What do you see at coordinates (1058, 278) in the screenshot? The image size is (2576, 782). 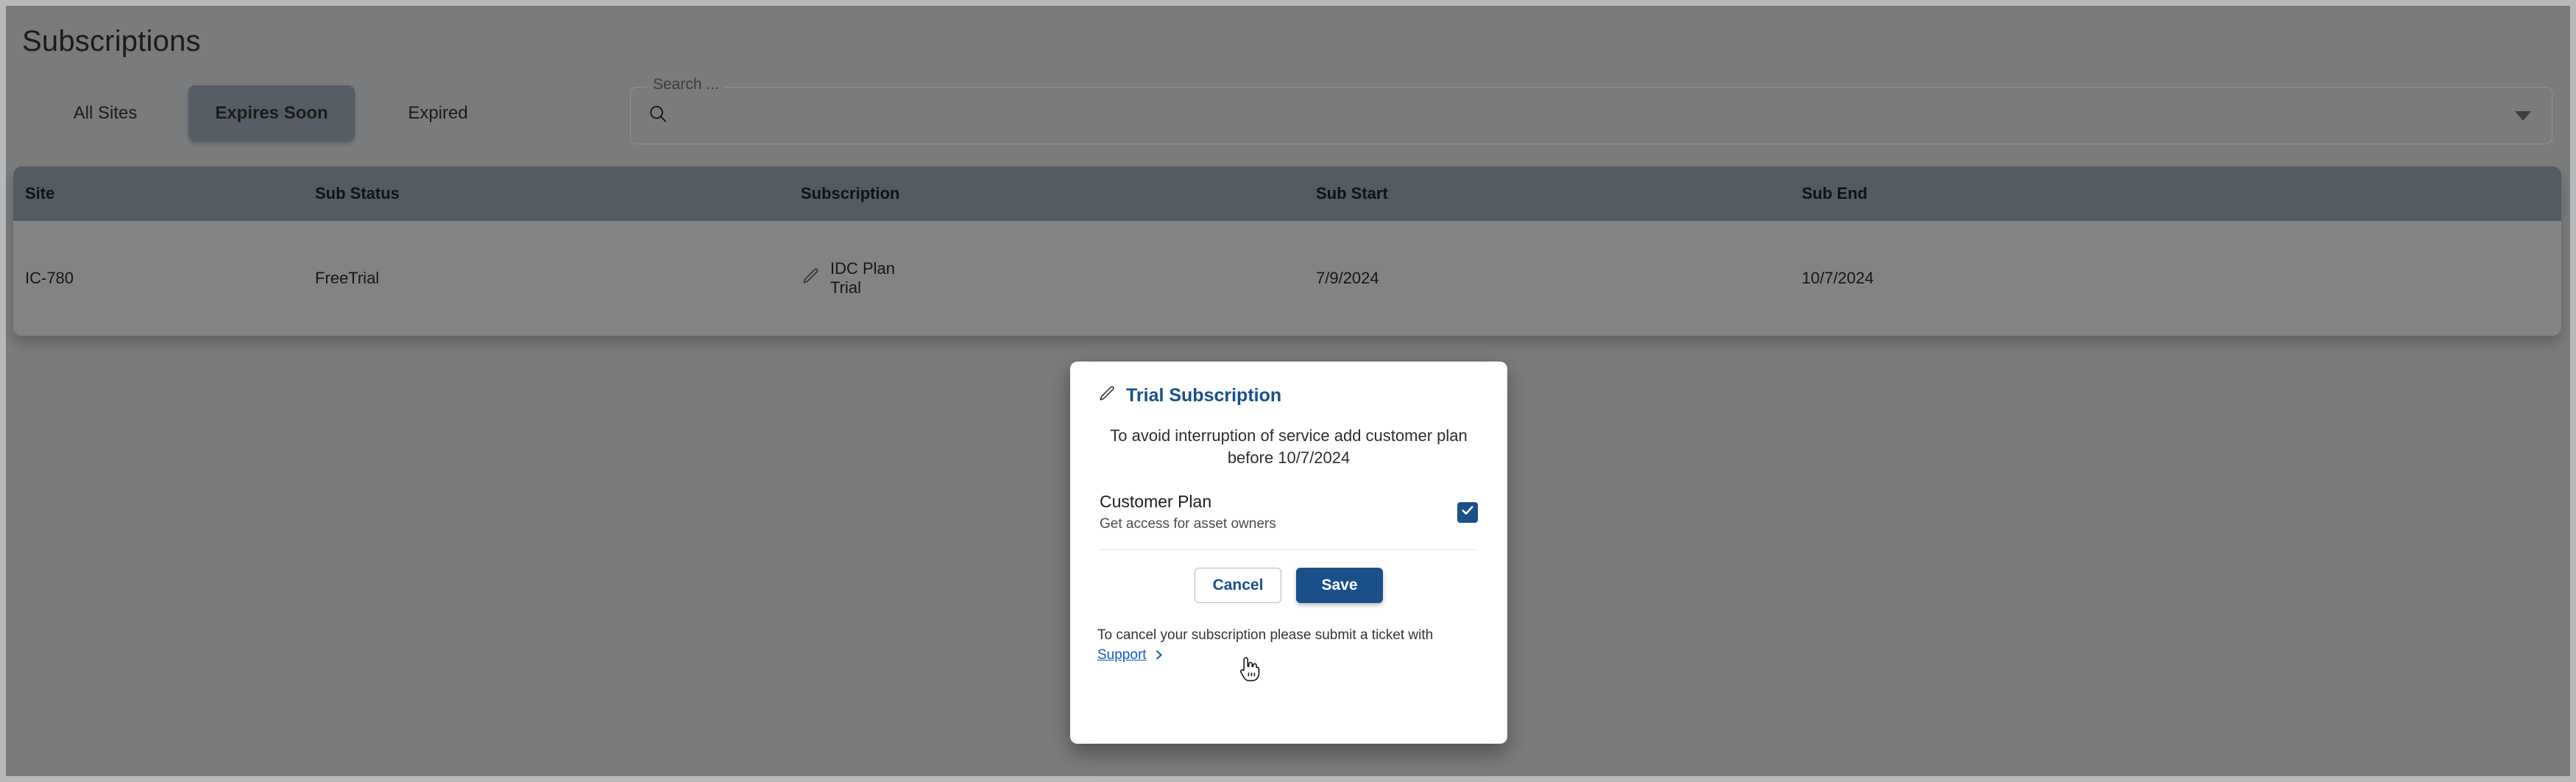 I see `cell-subscription: IDC Plan Trial` at bounding box center [1058, 278].